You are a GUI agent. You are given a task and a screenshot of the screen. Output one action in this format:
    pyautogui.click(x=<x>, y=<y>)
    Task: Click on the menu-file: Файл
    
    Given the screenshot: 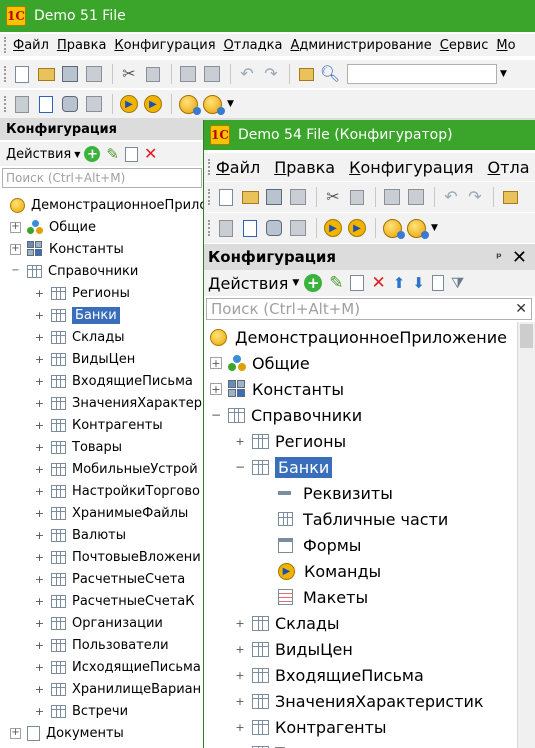 What is the action you would take?
    pyautogui.click(x=238, y=167)
    